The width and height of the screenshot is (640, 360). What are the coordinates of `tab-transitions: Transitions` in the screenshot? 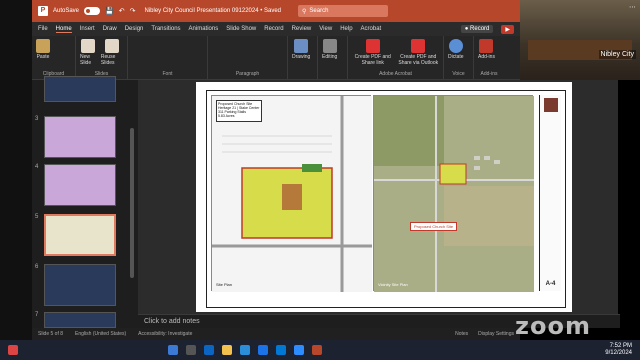 It's located at (165, 29).